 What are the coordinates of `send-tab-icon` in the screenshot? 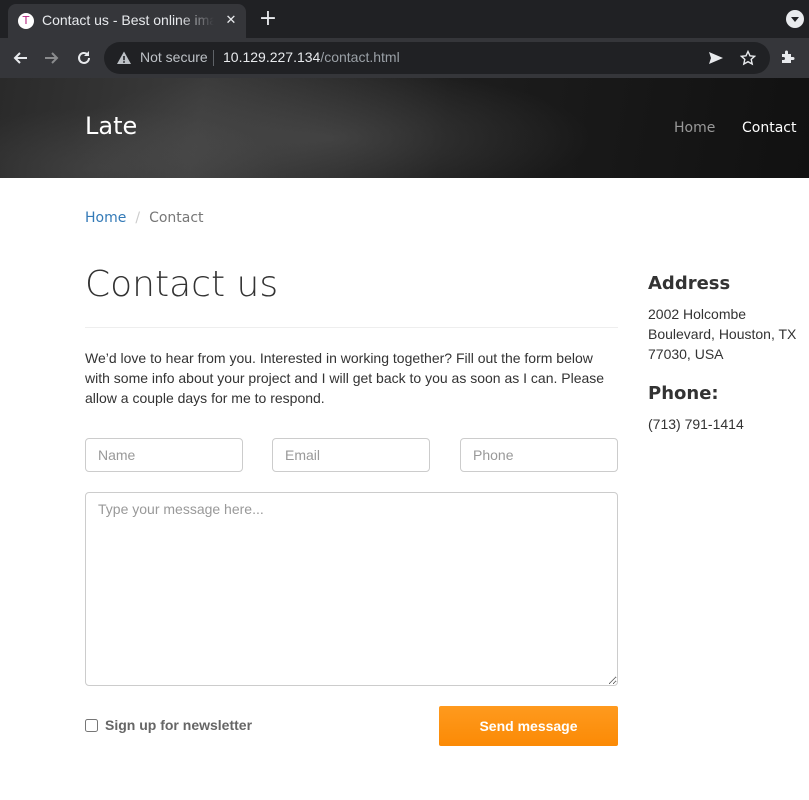 It's located at (716, 58).